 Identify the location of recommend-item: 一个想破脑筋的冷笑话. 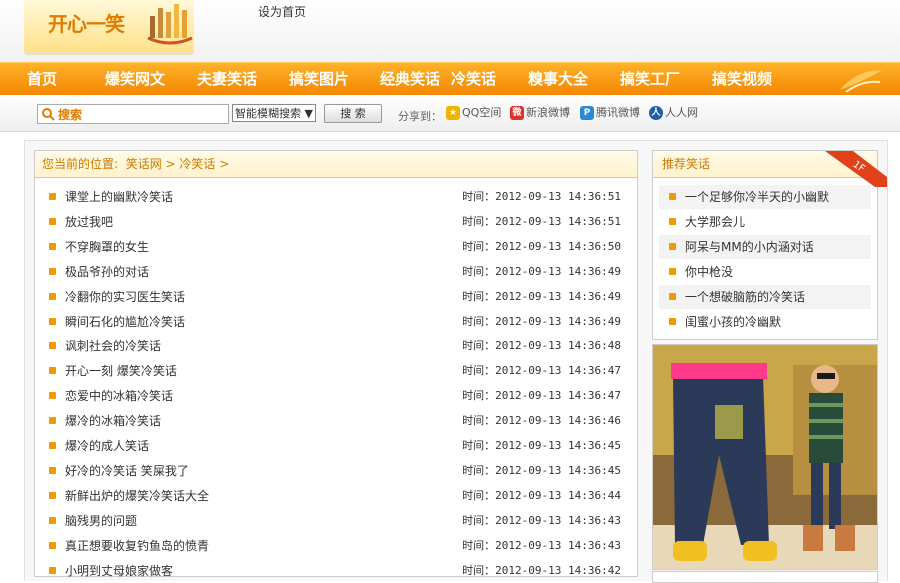
(765, 297).